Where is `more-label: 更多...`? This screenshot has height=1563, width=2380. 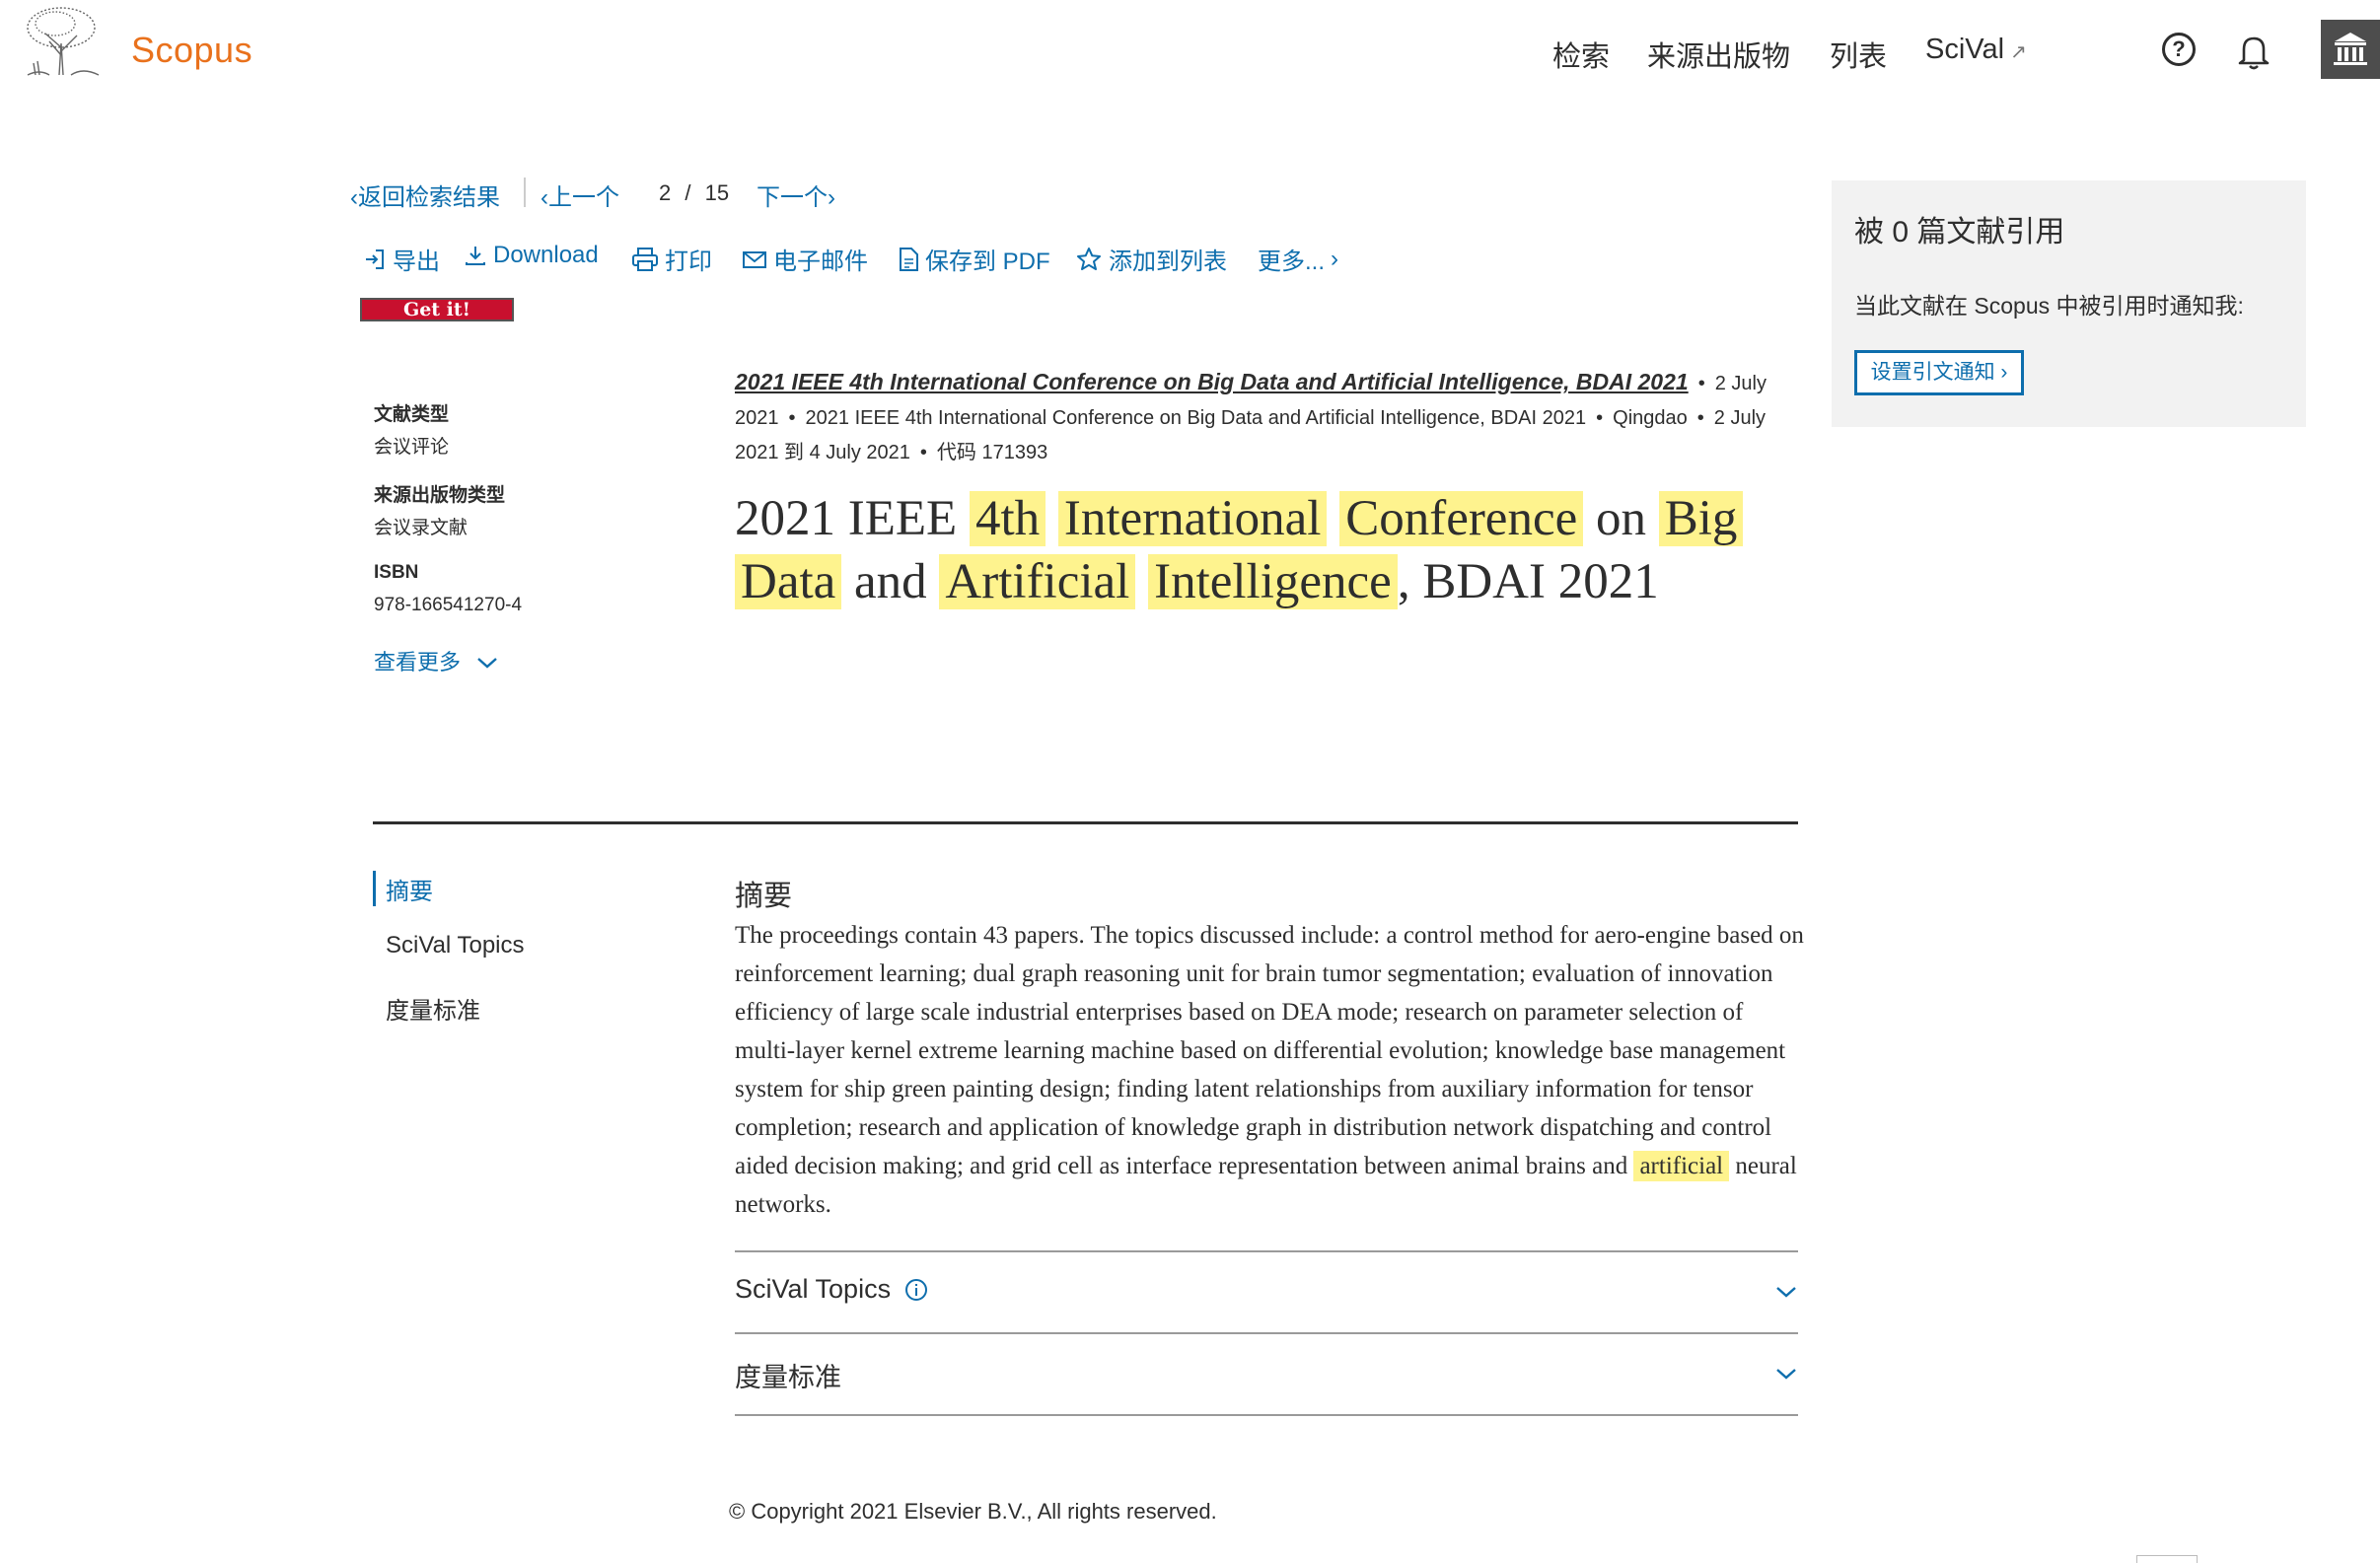 more-label: 更多... is located at coordinates (1292, 262).